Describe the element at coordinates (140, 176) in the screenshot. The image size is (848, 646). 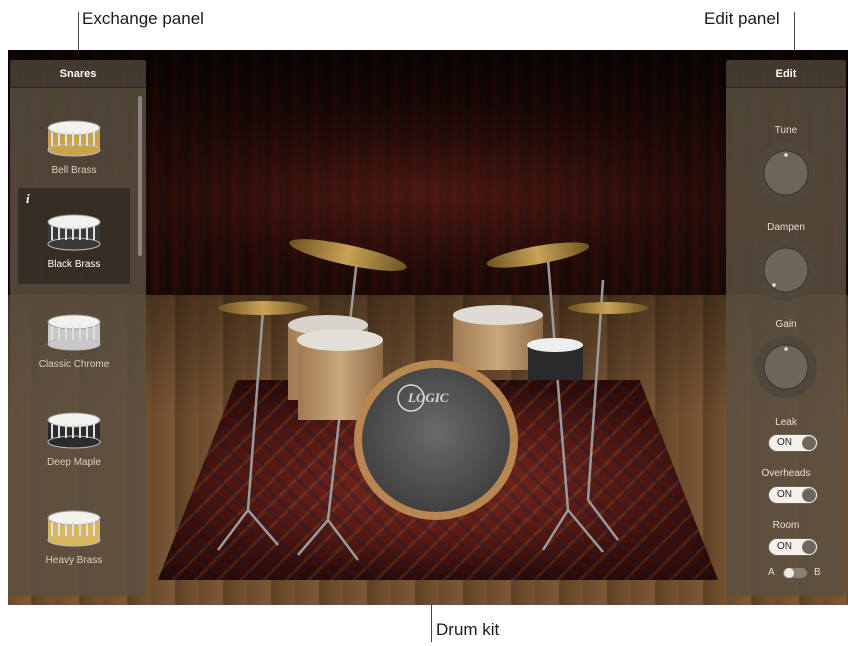
I see `scrollbar` at that location.